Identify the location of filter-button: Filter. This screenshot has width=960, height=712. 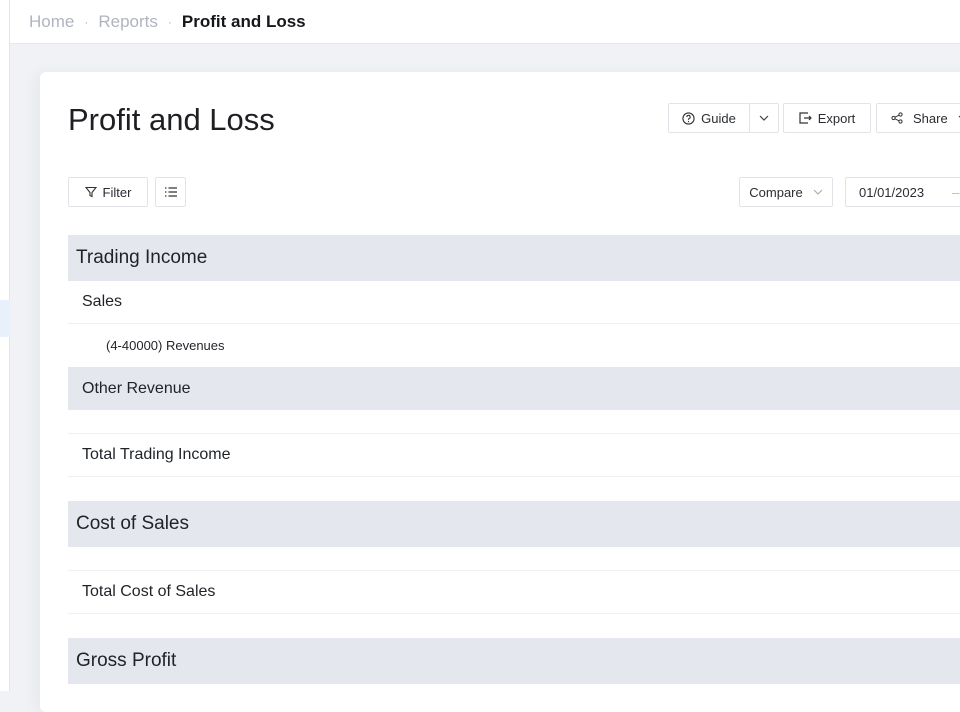
(108, 192).